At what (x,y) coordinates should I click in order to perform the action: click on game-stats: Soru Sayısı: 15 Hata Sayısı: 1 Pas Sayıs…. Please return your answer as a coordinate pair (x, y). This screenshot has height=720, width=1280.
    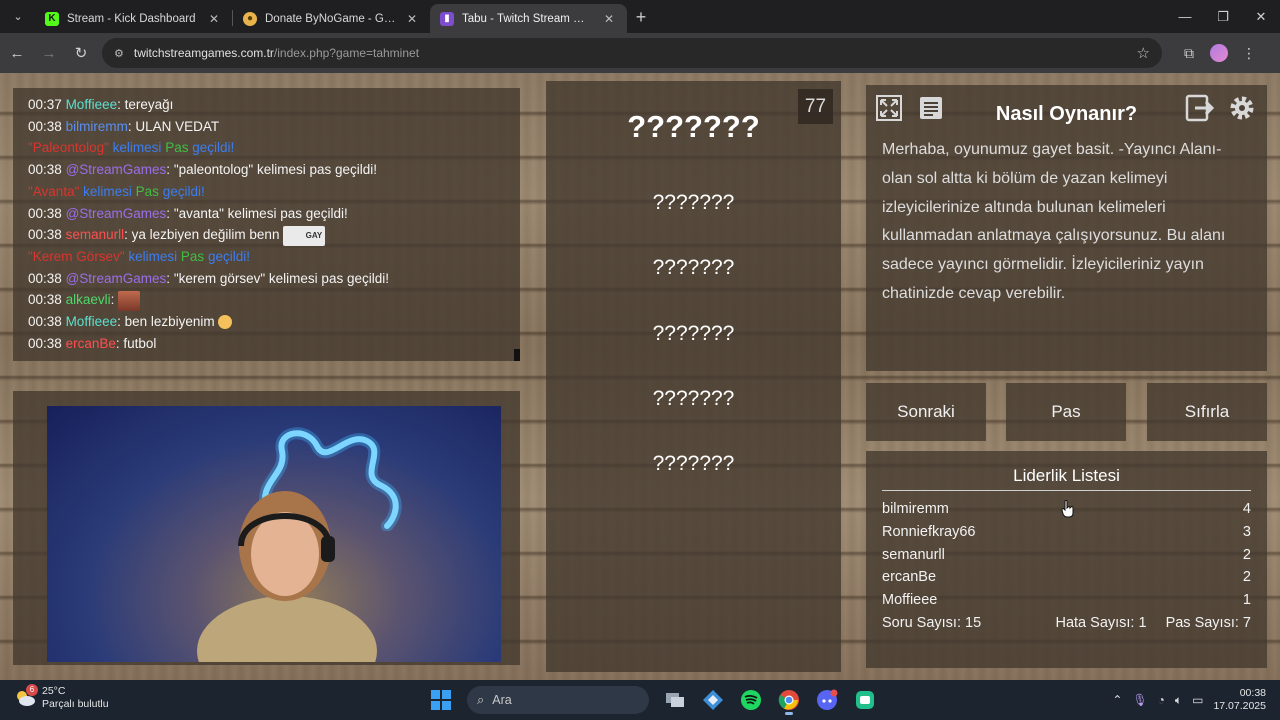
    Looking at the image, I should click on (1066, 623).